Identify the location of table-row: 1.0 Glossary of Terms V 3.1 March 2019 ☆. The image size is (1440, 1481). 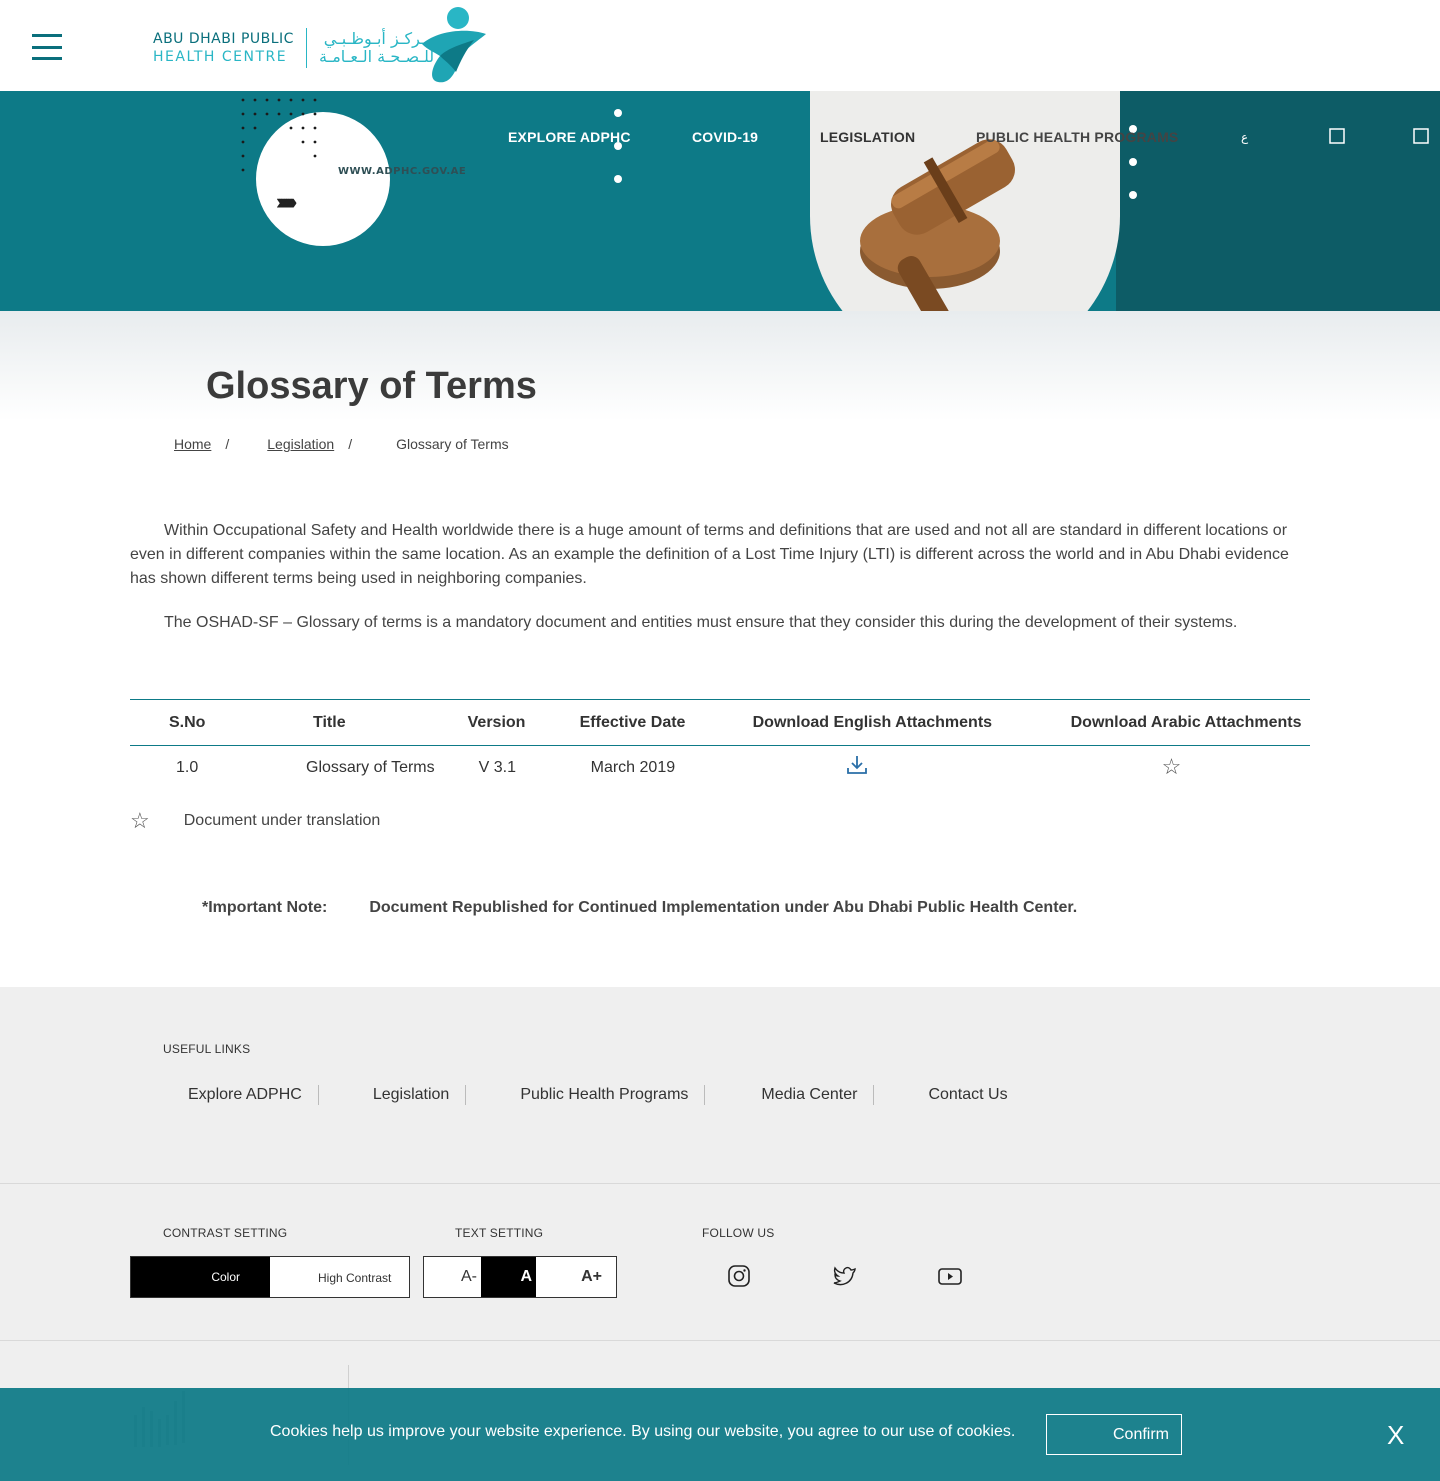
(720, 768).